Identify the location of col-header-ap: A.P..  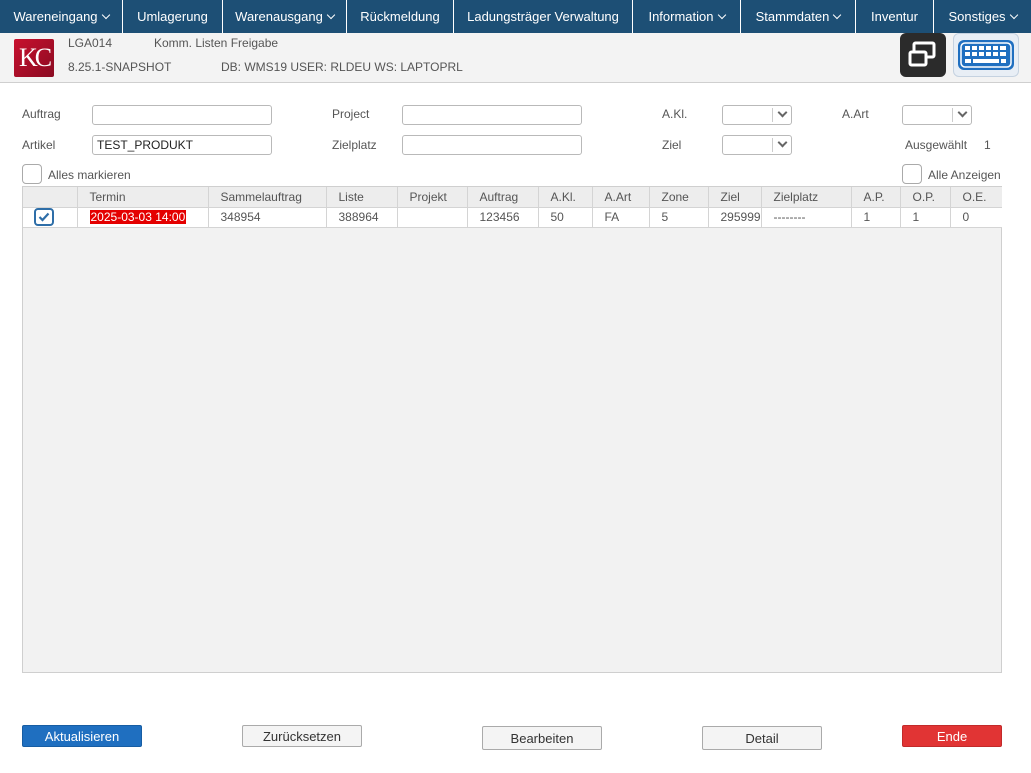
(876, 197).